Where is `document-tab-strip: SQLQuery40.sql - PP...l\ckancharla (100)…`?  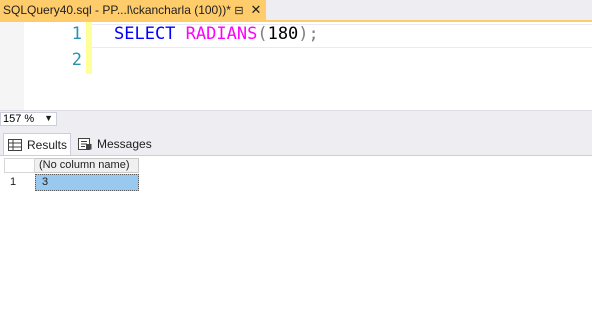 document-tab-strip: SQLQuery40.sql - PP...l\ckancharla (100)… is located at coordinates (296, 10).